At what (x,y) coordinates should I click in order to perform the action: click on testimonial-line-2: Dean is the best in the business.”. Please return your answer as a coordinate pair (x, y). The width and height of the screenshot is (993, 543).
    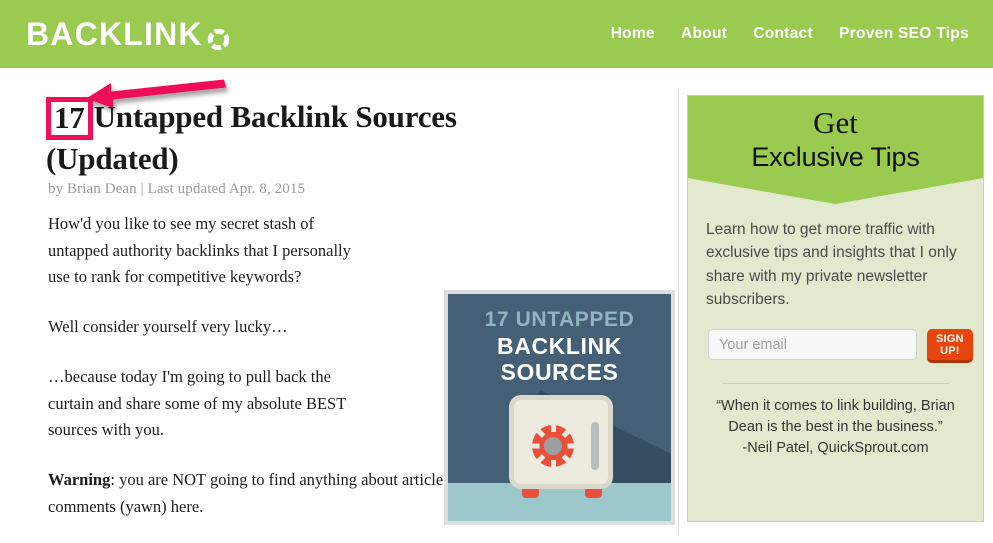
    Looking at the image, I should click on (835, 427).